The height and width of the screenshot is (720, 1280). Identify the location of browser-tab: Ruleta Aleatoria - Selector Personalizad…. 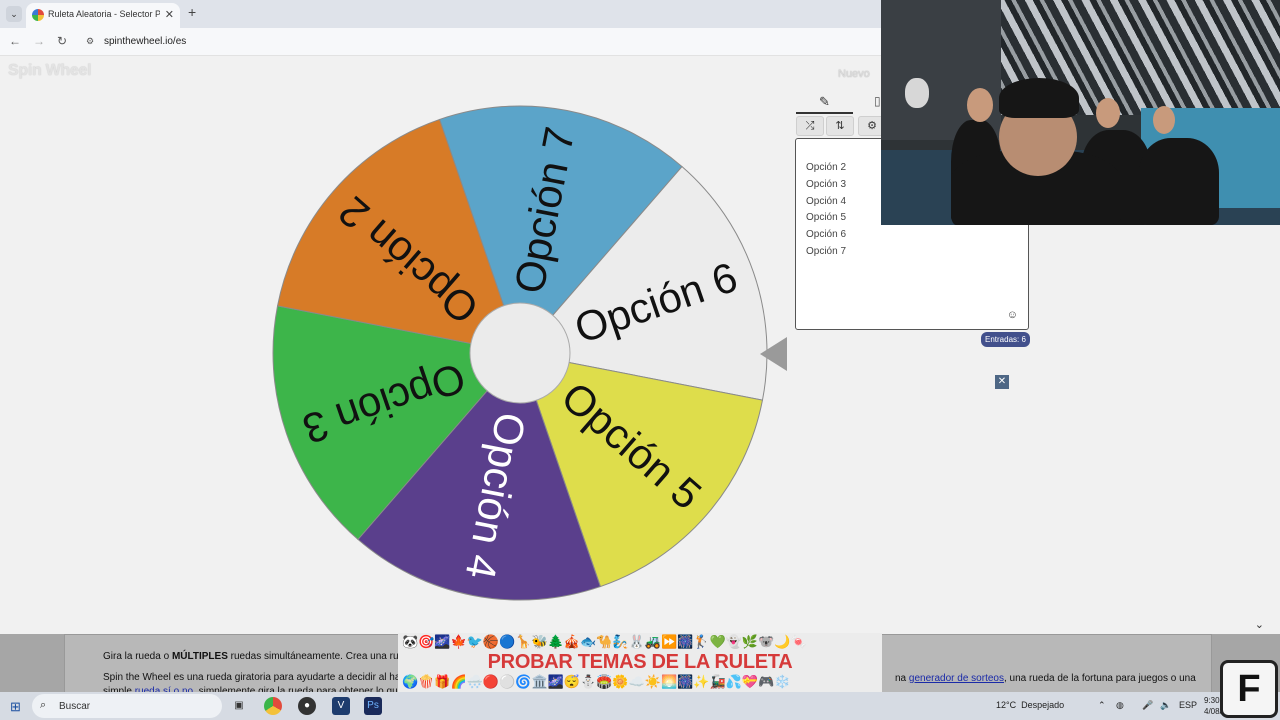
(103, 15).